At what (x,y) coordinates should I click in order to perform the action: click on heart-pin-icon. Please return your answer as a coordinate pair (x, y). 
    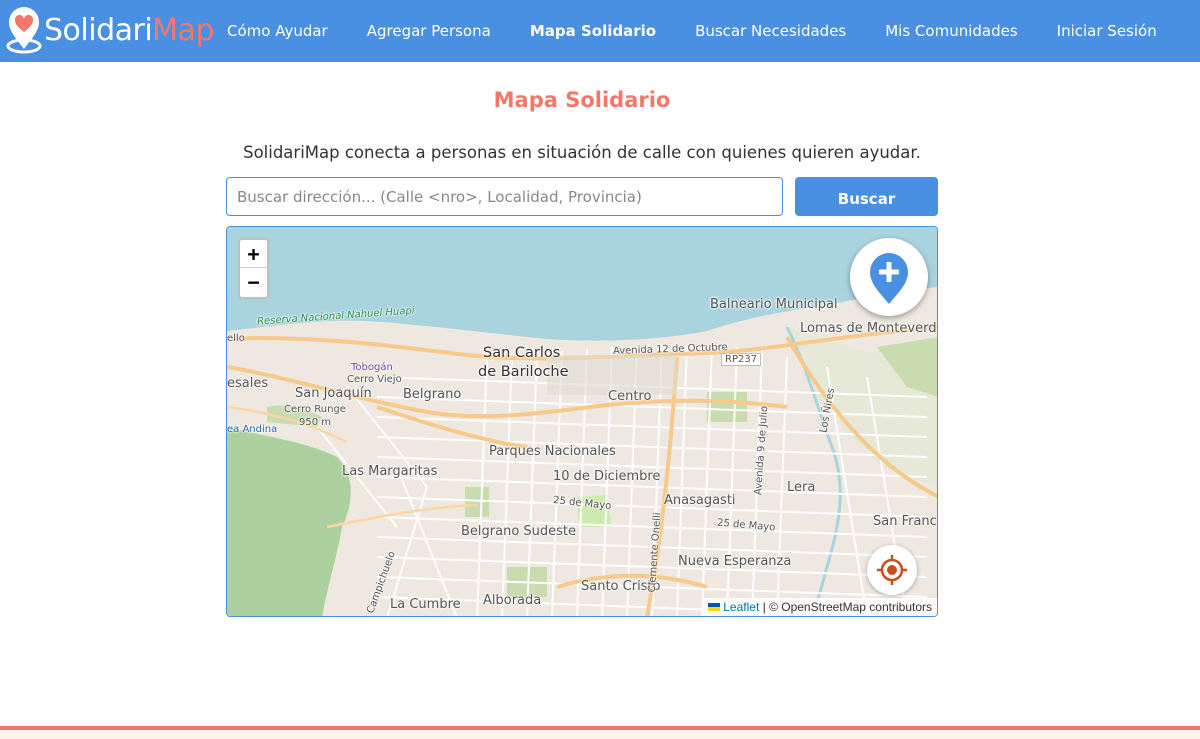
    Looking at the image, I should click on (24, 30).